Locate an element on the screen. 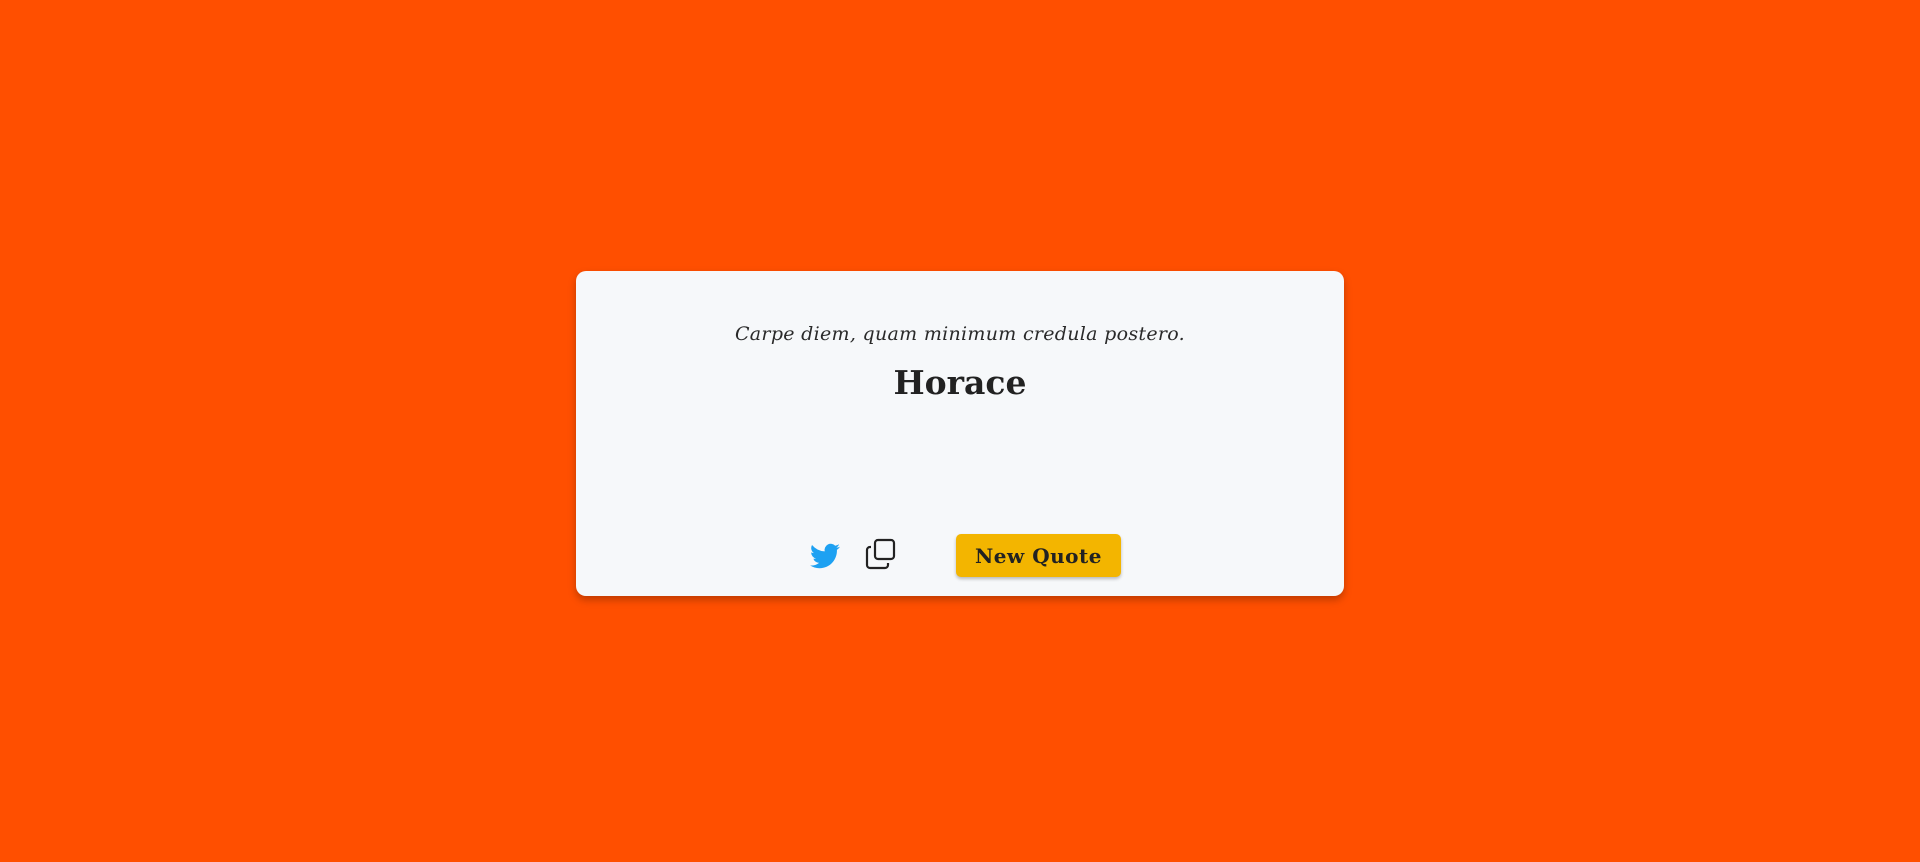 The width and height of the screenshot is (1920, 862). tweet-button is located at coordinates (825, 556).